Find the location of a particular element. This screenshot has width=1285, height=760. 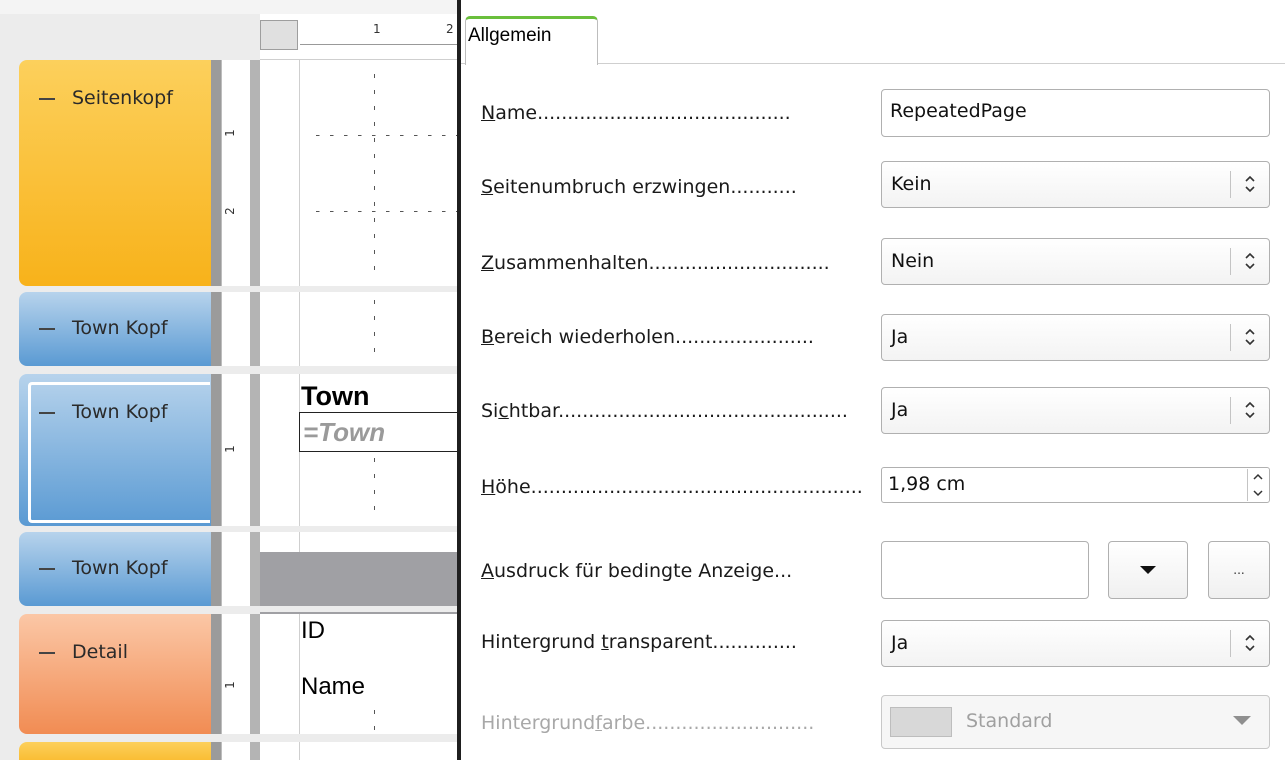

name-input: RepeatedPage is located at coordinates (1075, 113).